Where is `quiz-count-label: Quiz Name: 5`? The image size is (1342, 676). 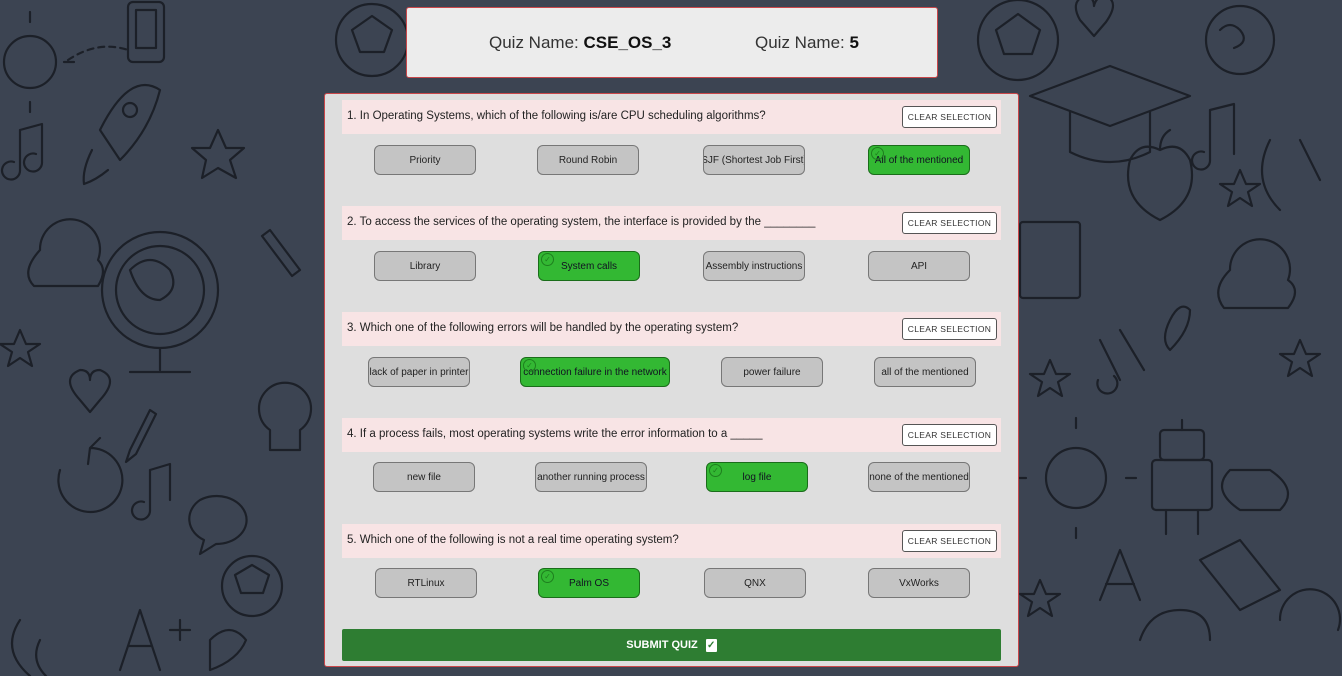 quiz-count-label: Quiz Name: 5 is located at coordinates (807, 42).